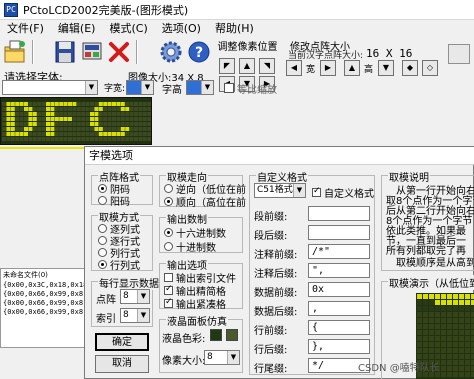 The image size is (474, 379). What do you see at coordinates (276, 293) in the screenshot?
I see `data-prefix-label: 数据前缀:` at bounding box center [276, 293].